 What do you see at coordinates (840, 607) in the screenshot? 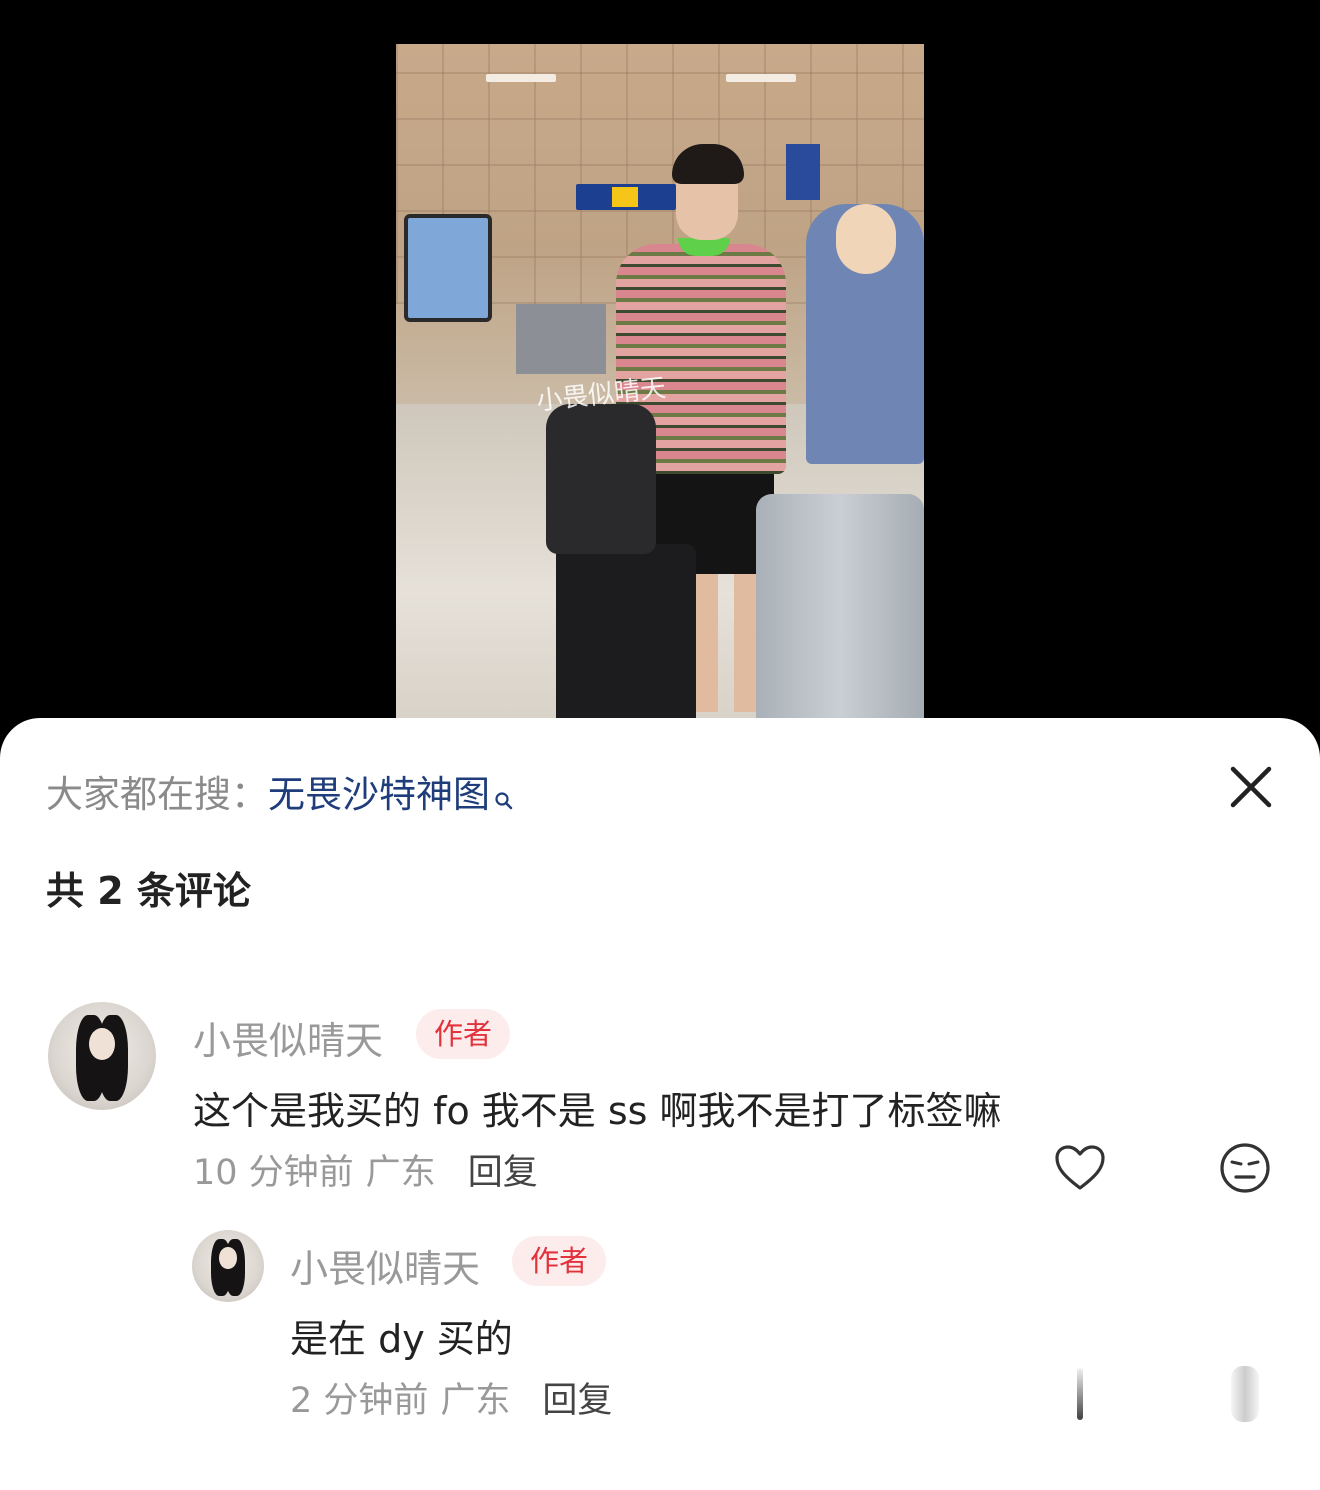
I see `silver-suitcase` at bounding box center [840, 607].